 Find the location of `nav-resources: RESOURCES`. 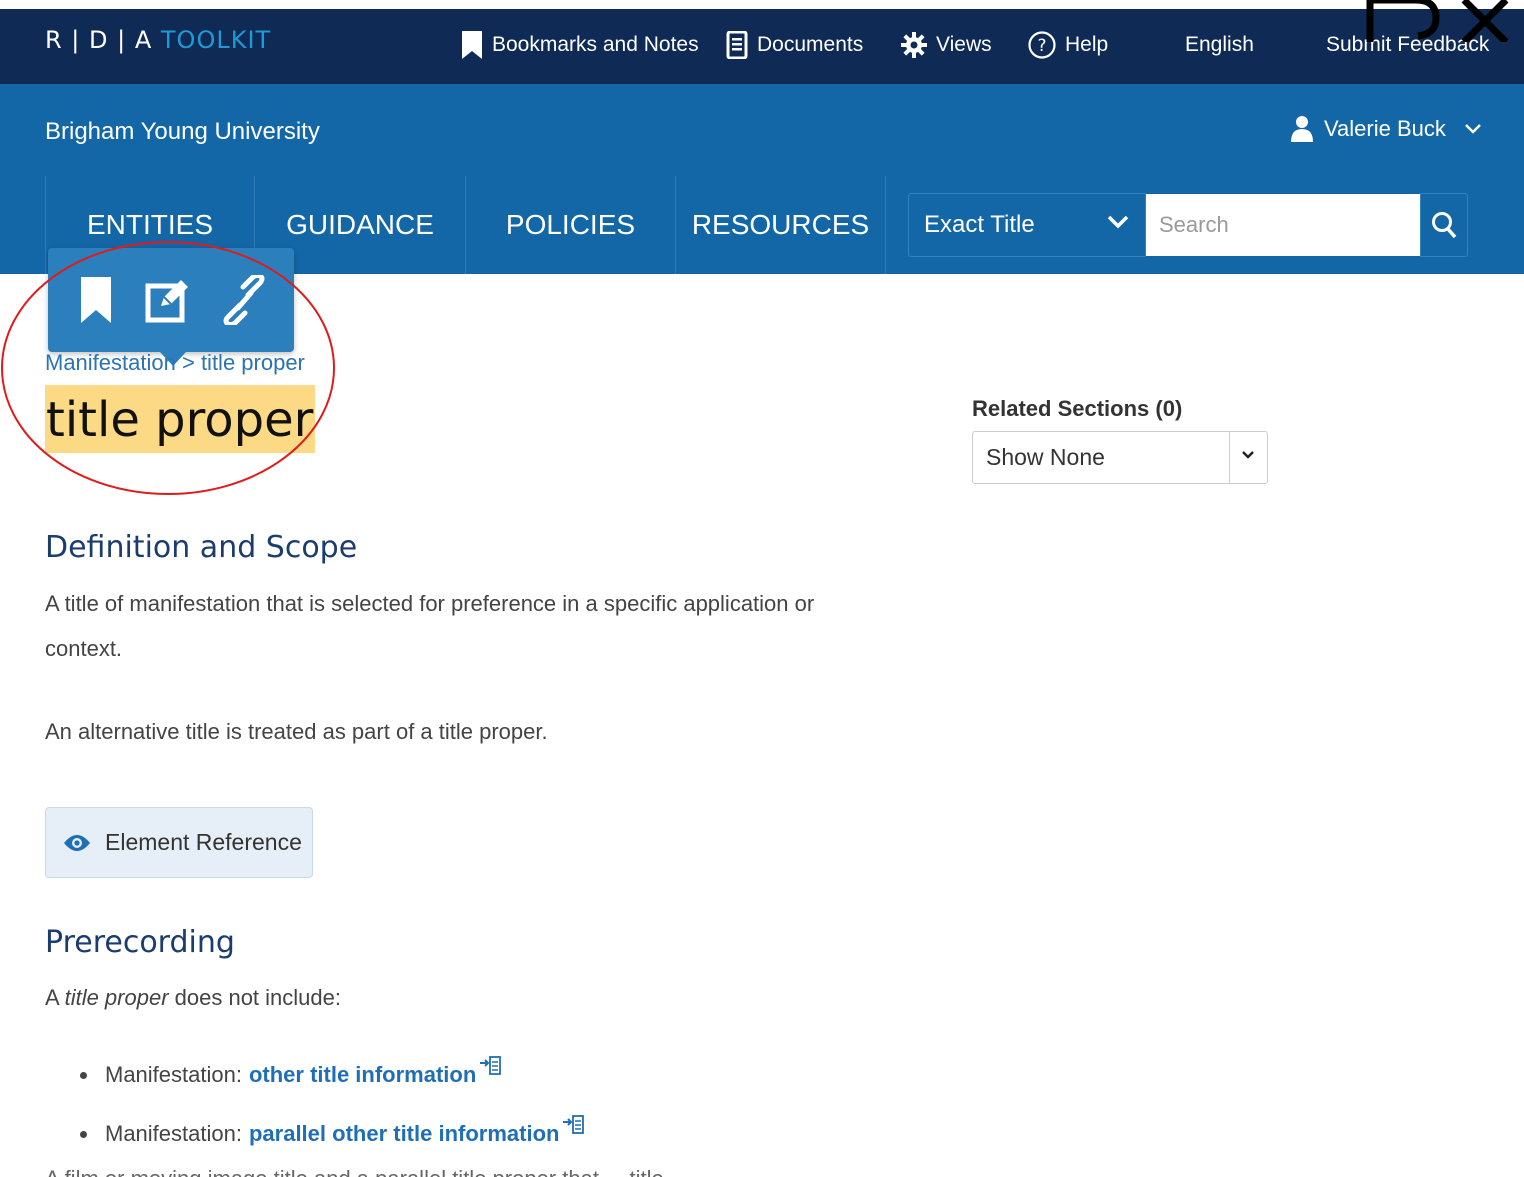

nav-resources: RESOURCES is located at coordinates (780, 225).